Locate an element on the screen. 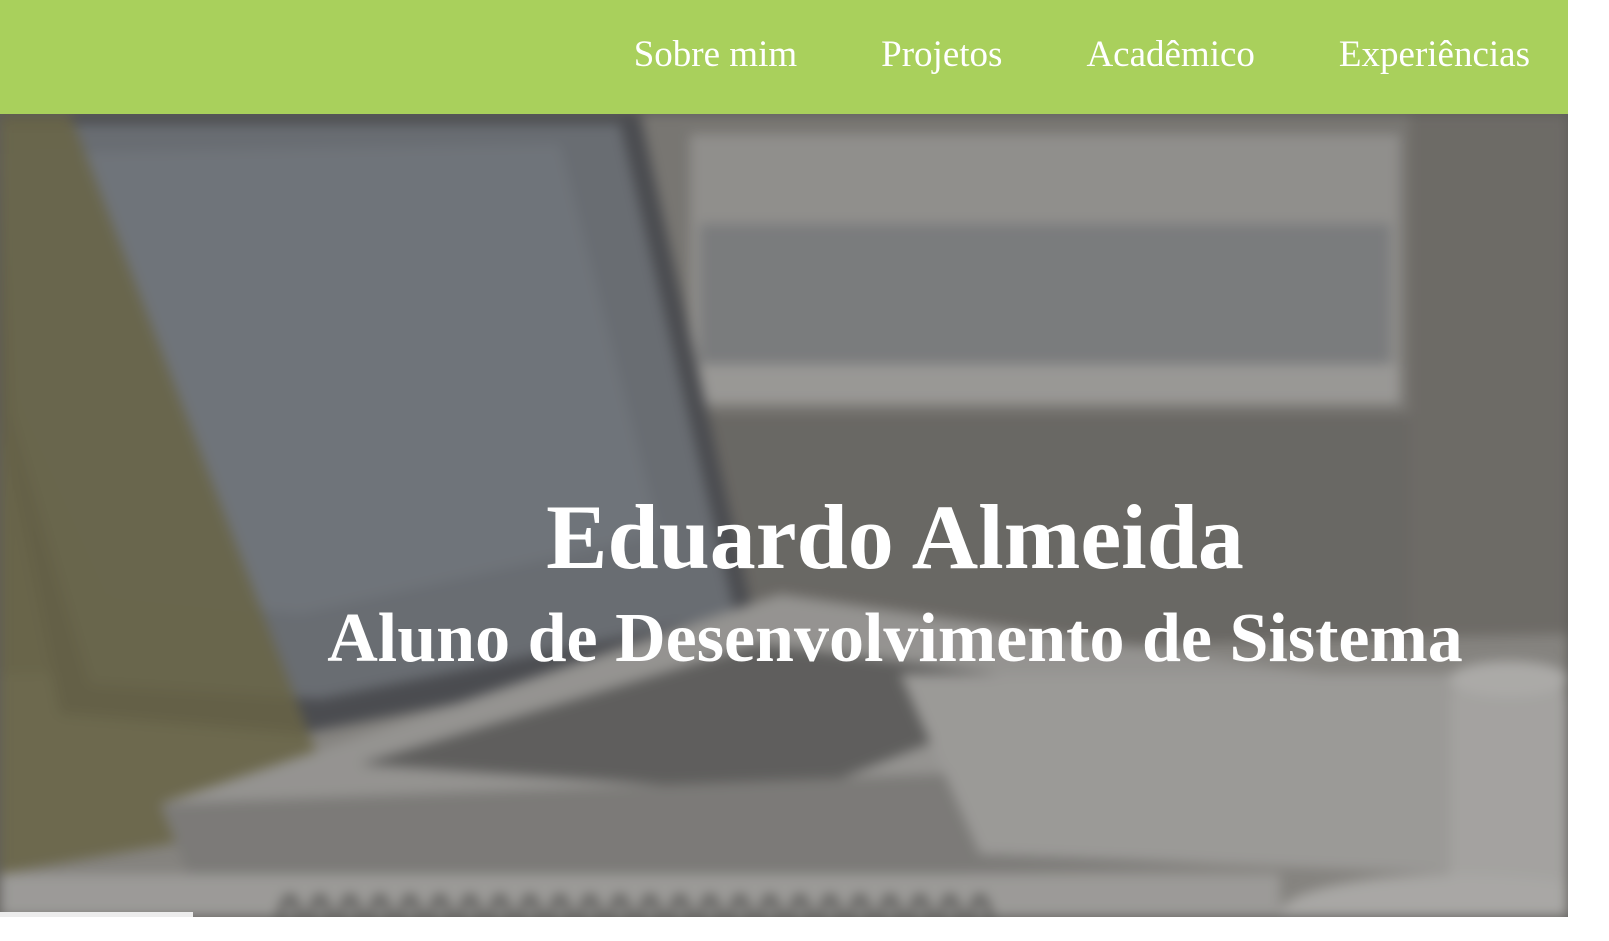 This screenshot has width=1609, height=941. hero-name-heading: Eduardo Almeida is located at coordinates (895, 537).